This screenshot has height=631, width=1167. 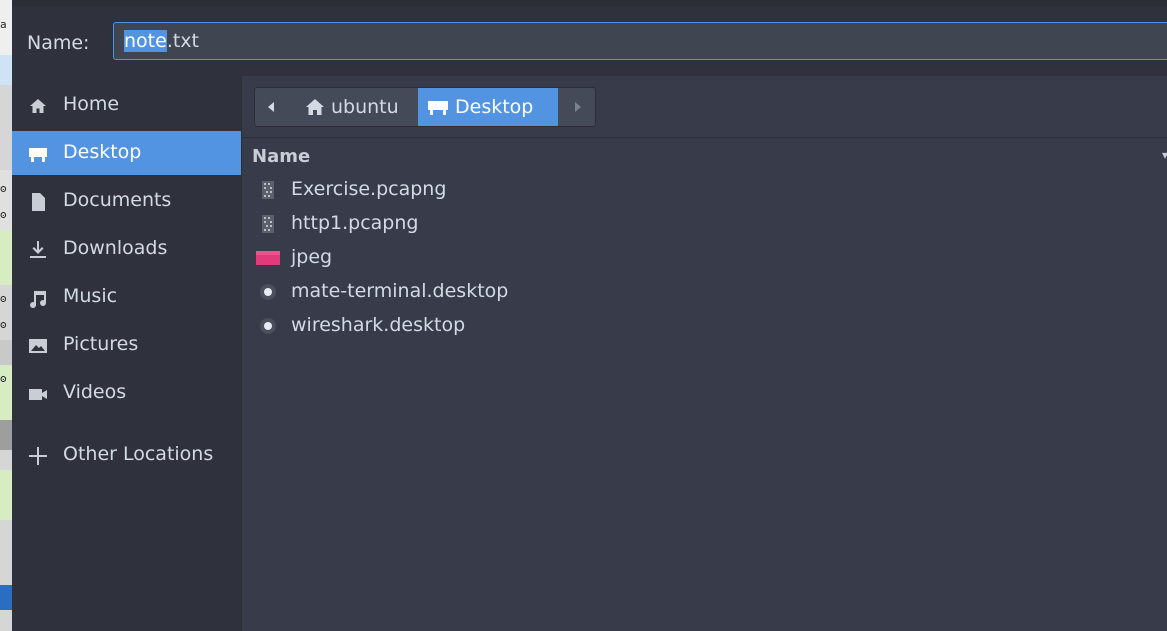 What do you see at coordinates (704, 258) in the screenshot?
I see `file-row-jpeg: jpeg` at bounding box center [704, 258].